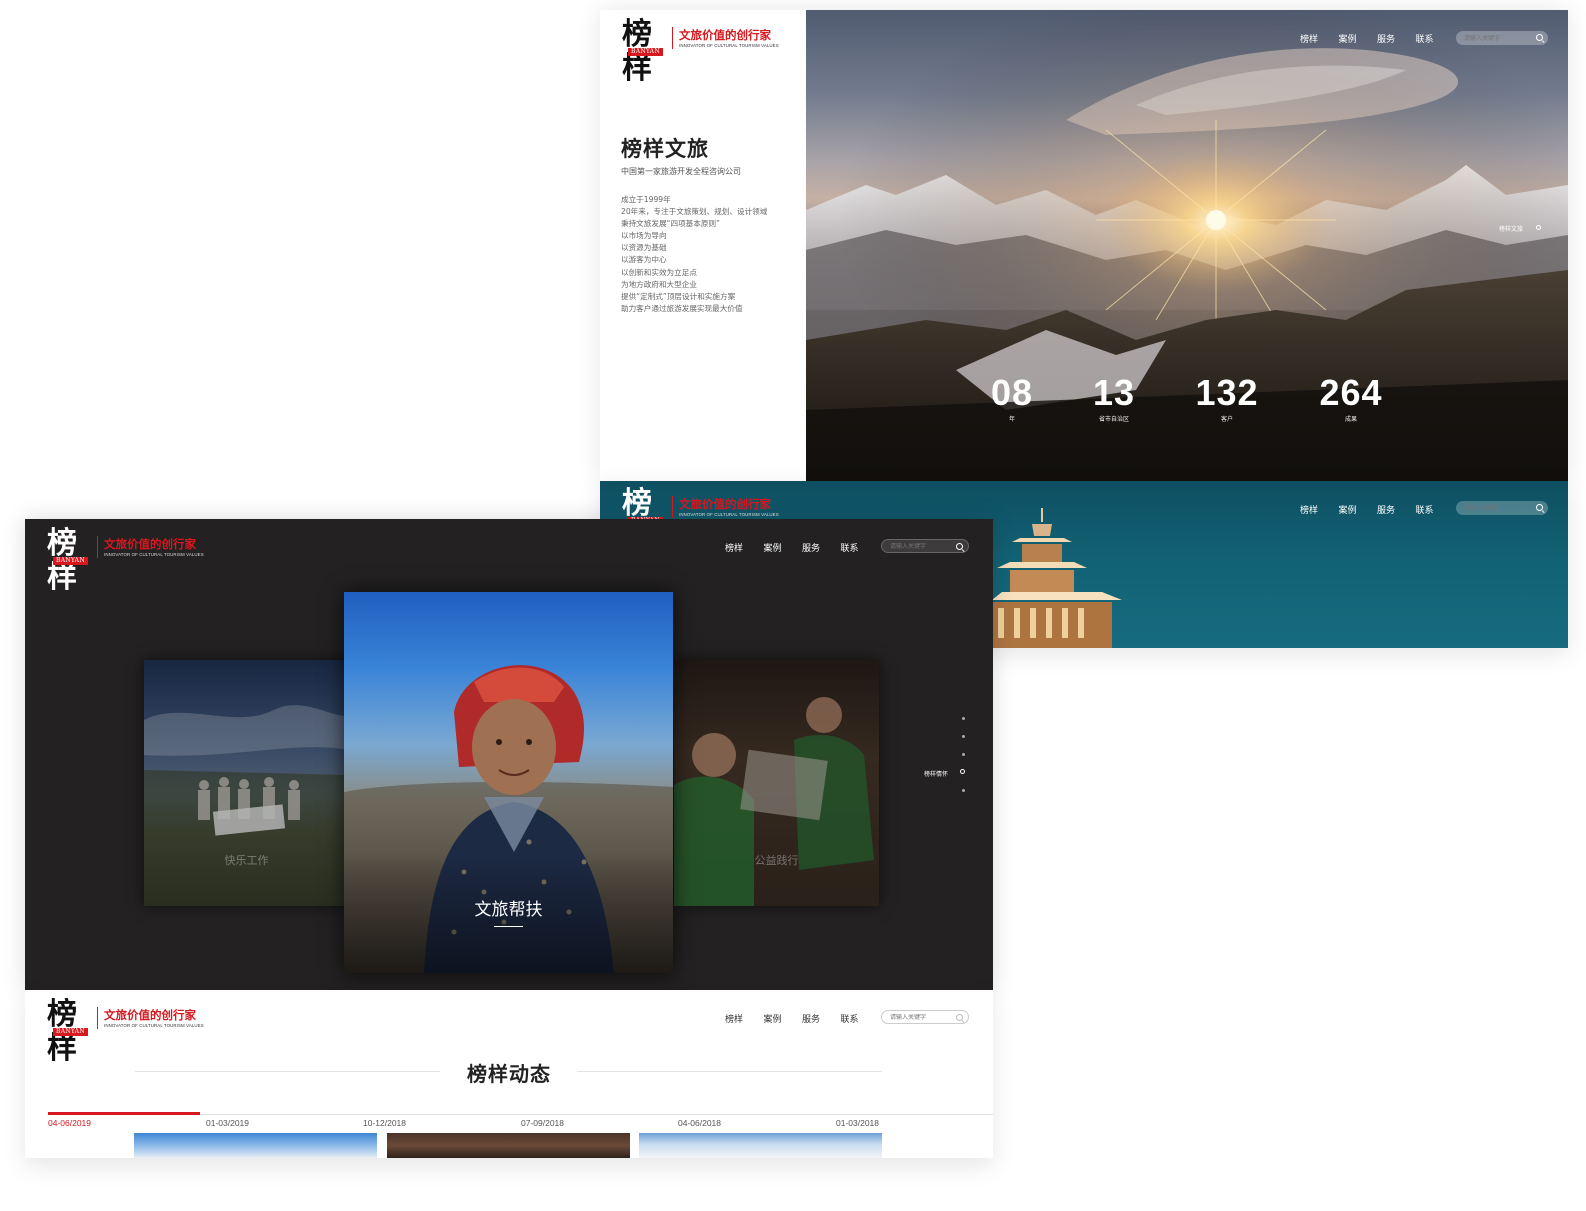  What do you see at coordinates (508, 926) in the screenshot?
I see `caption-underline` at bounding box center [508, 926].